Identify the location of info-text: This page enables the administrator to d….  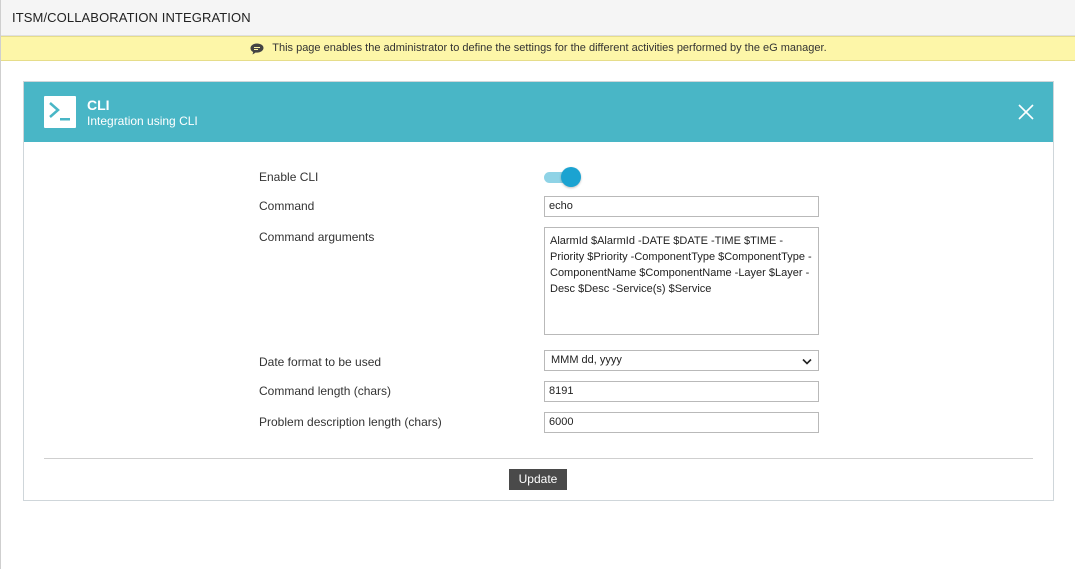
(549, 48).